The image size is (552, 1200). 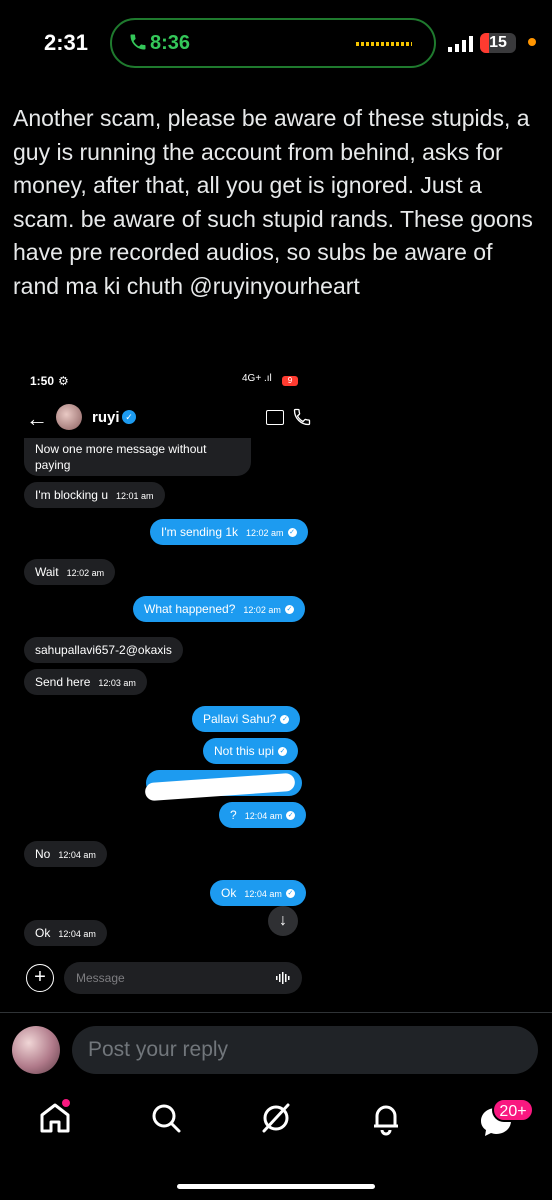 I want to click on message-bubble: Now one more message without paying, so click(x=137, y=457).